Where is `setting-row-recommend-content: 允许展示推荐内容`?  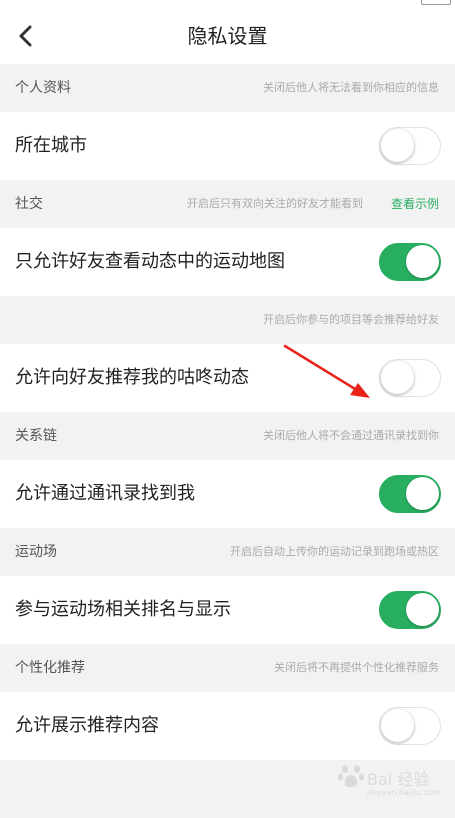
setting-row-recommend-content: 允许展示推荐内容 is located at coordinates (227, 726).